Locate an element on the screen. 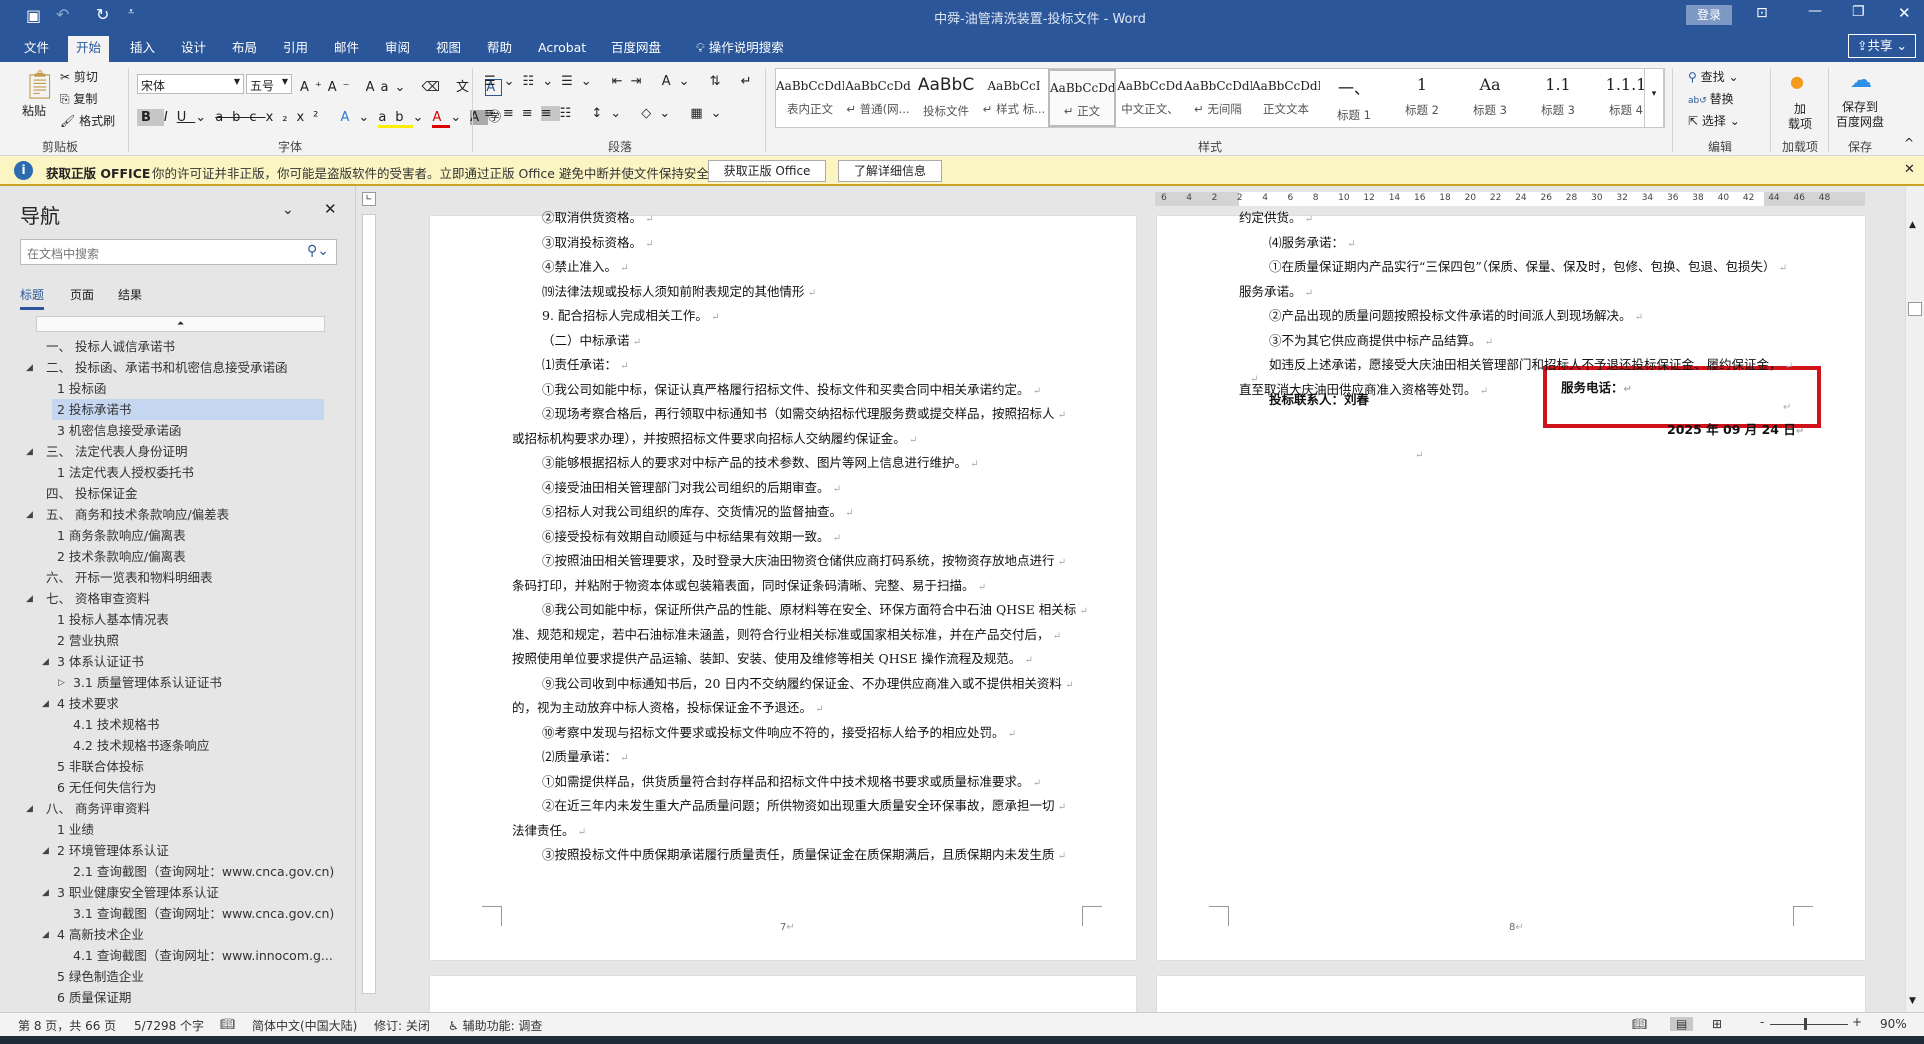  save-to-baidu-button: 保存到 百度网盘 is located at coordinates (1860, 115).